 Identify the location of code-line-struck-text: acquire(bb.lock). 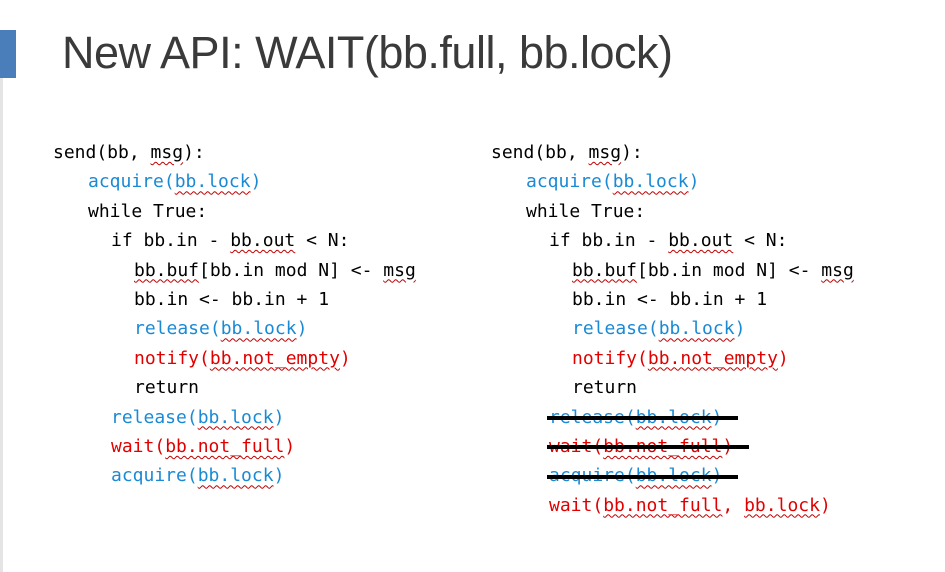
(643, 475).